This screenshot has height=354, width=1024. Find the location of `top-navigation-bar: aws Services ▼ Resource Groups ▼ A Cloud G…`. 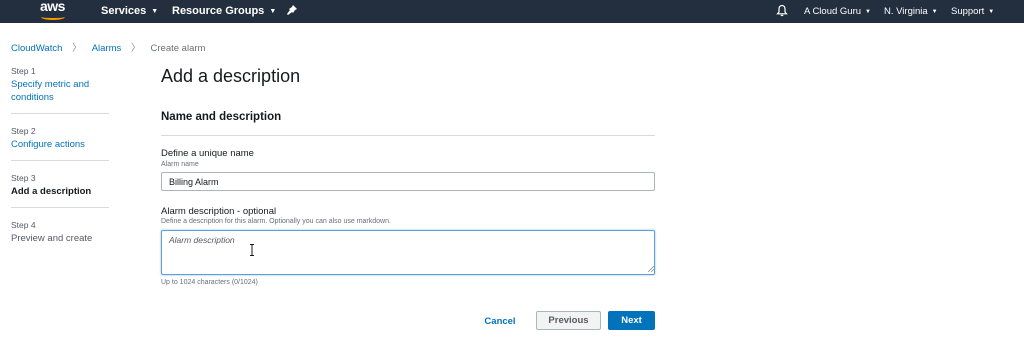

top-navigation-bar: aws Services ▼ Resource Groups ▼ A Cloud G… is located at coordinates (512, 11).